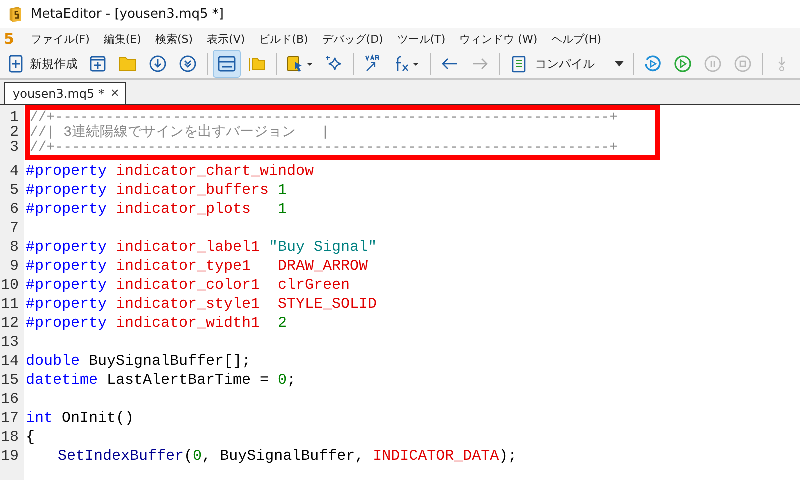 Image resolution: width=800 pixels, height=480 pixels. Describe the element at coordinates (180, 133) in the screenshot. I see `code-line: //| 3連続陽線でサインを出すバージョン |` at that location.